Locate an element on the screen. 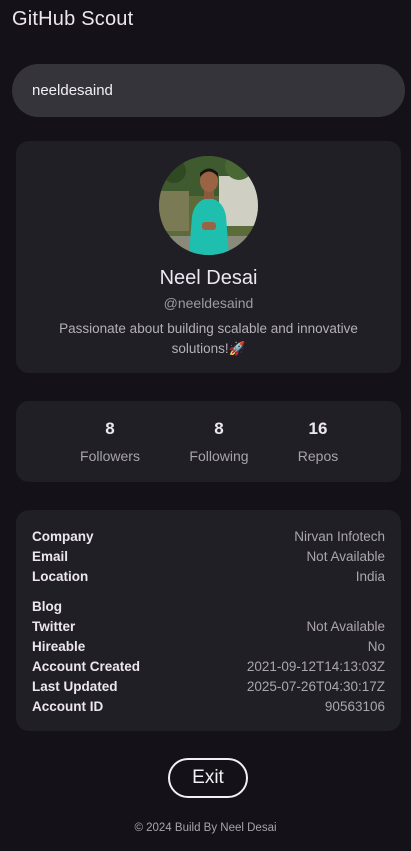 This screenshot has height=851, width=411. app-title: GitHub Scout is located at coordinates (73, 19).